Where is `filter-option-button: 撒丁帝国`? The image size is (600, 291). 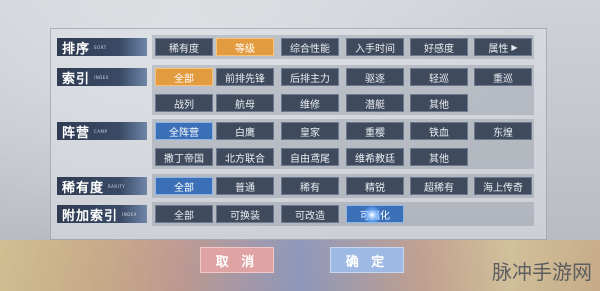
filter-option-button: 撒丁帝国 is located at coordinates (184, 157).